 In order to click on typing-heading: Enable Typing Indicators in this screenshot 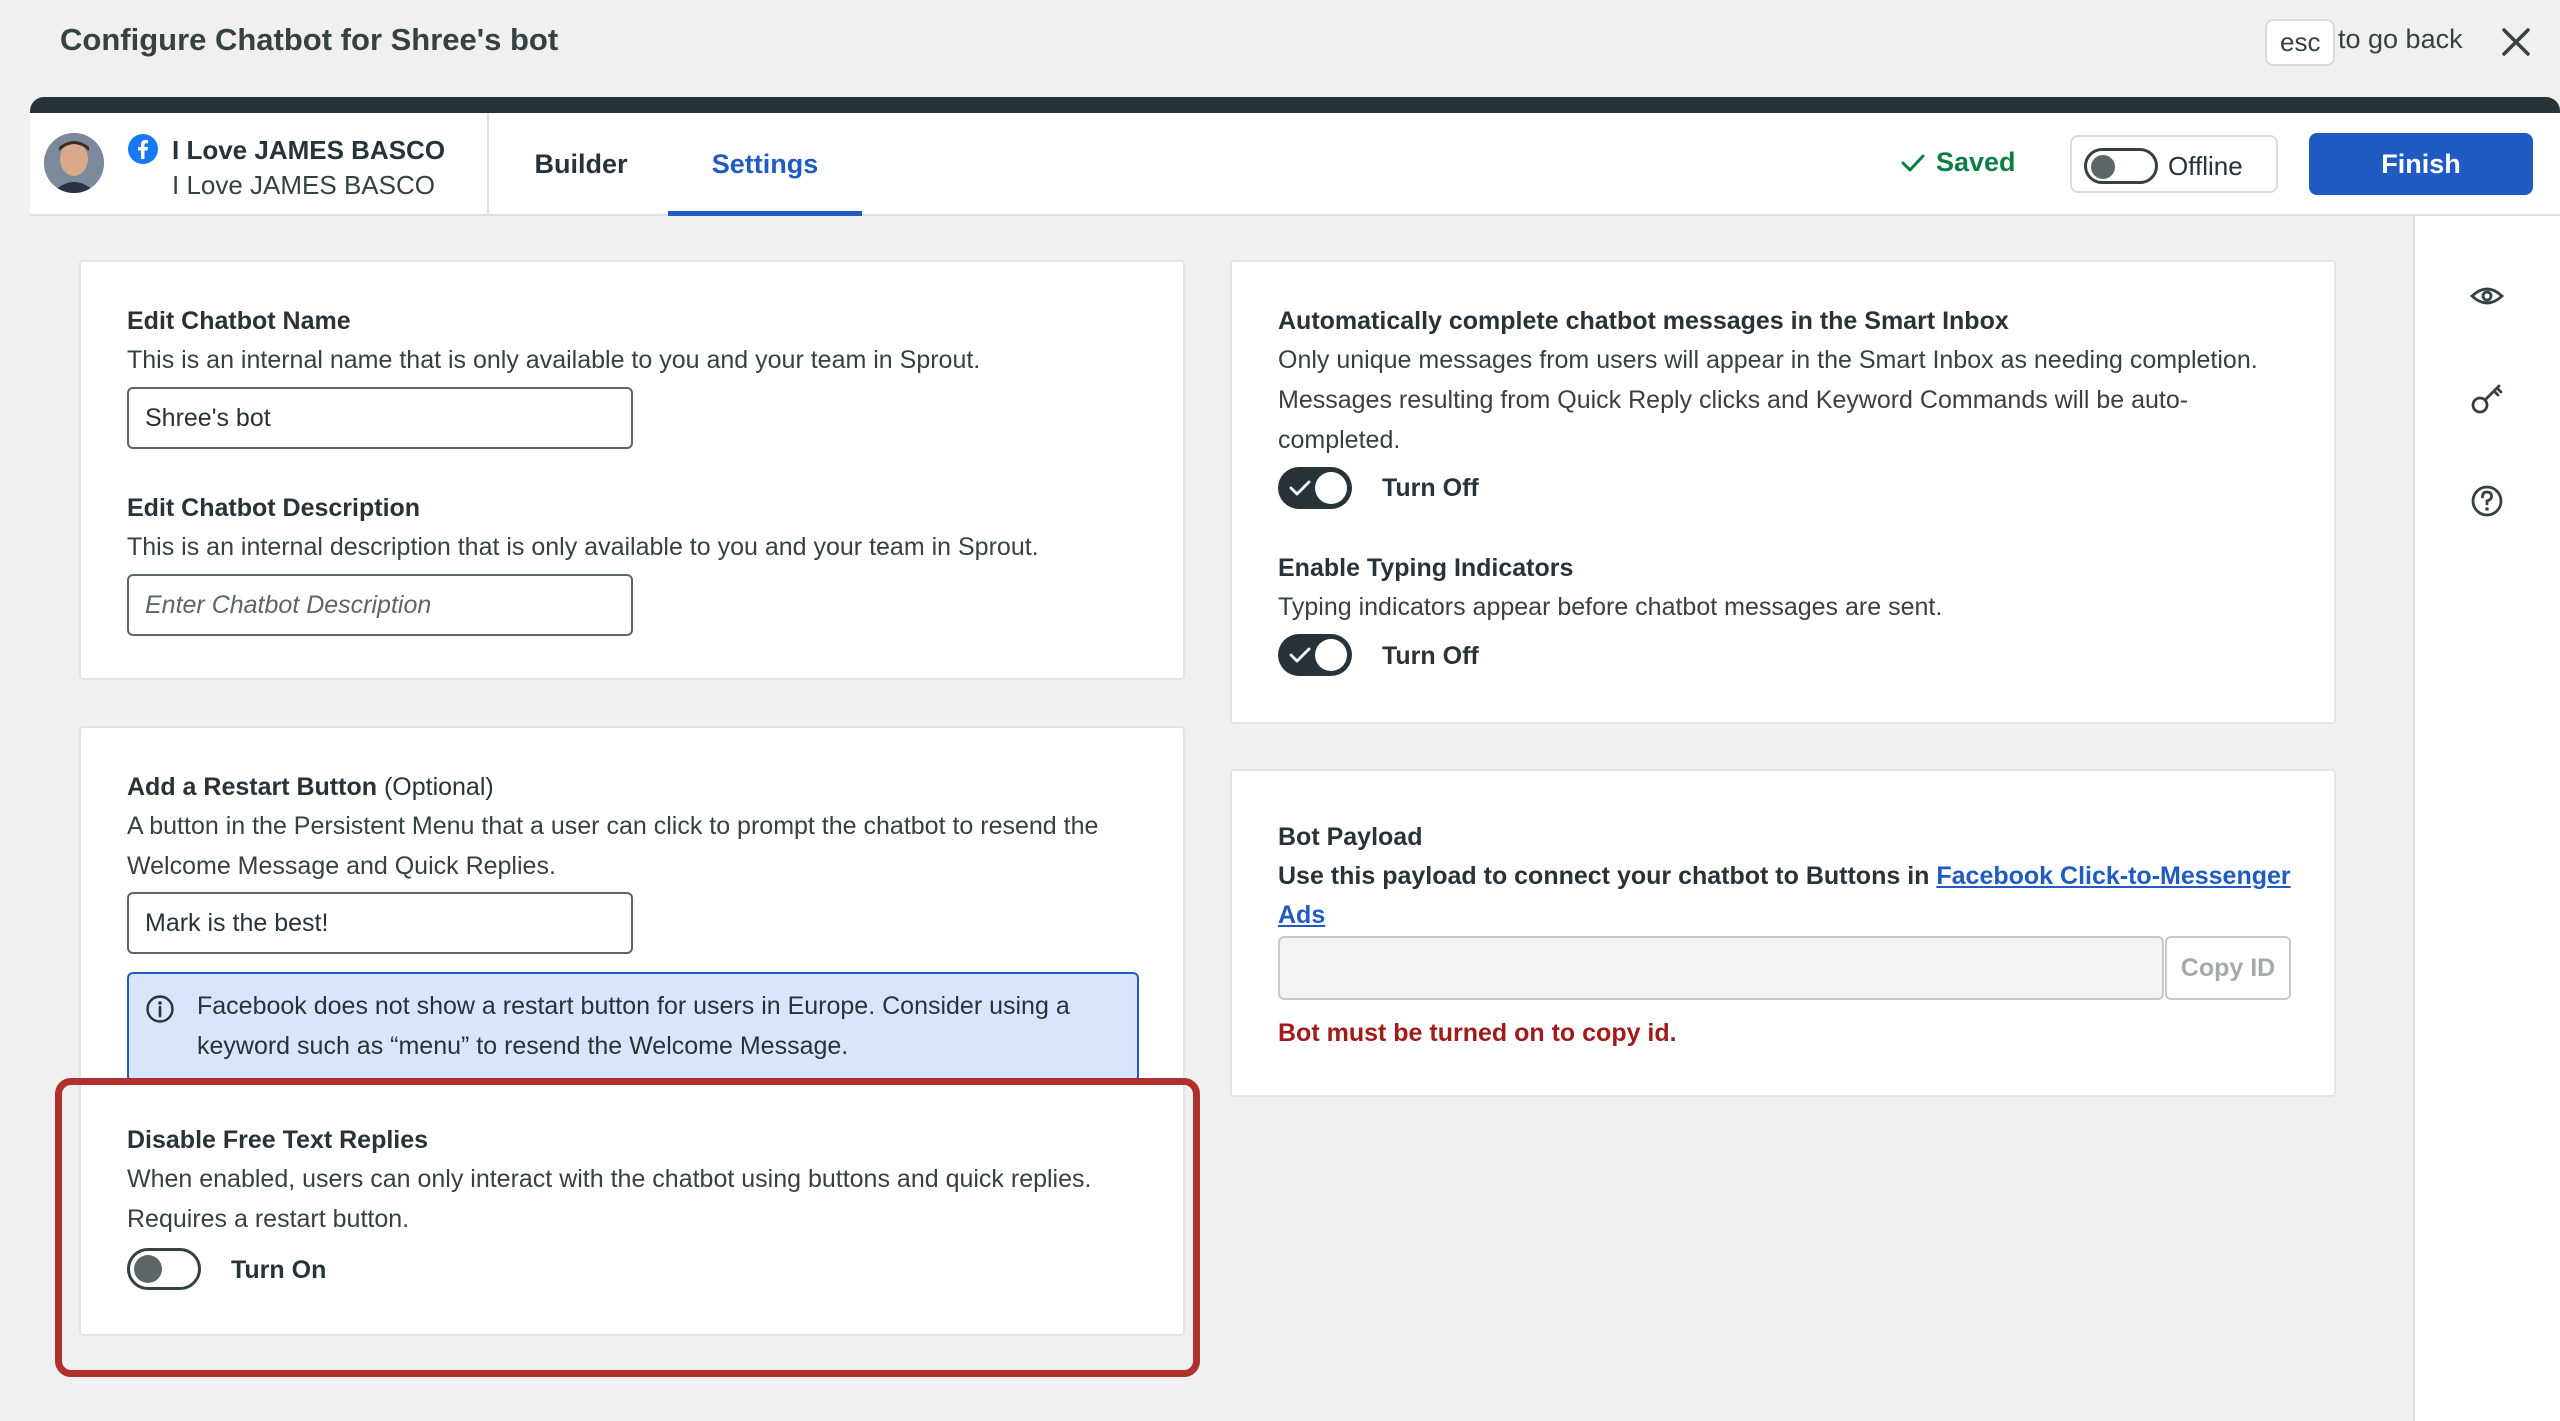, I will do `click(1426, 568)`.